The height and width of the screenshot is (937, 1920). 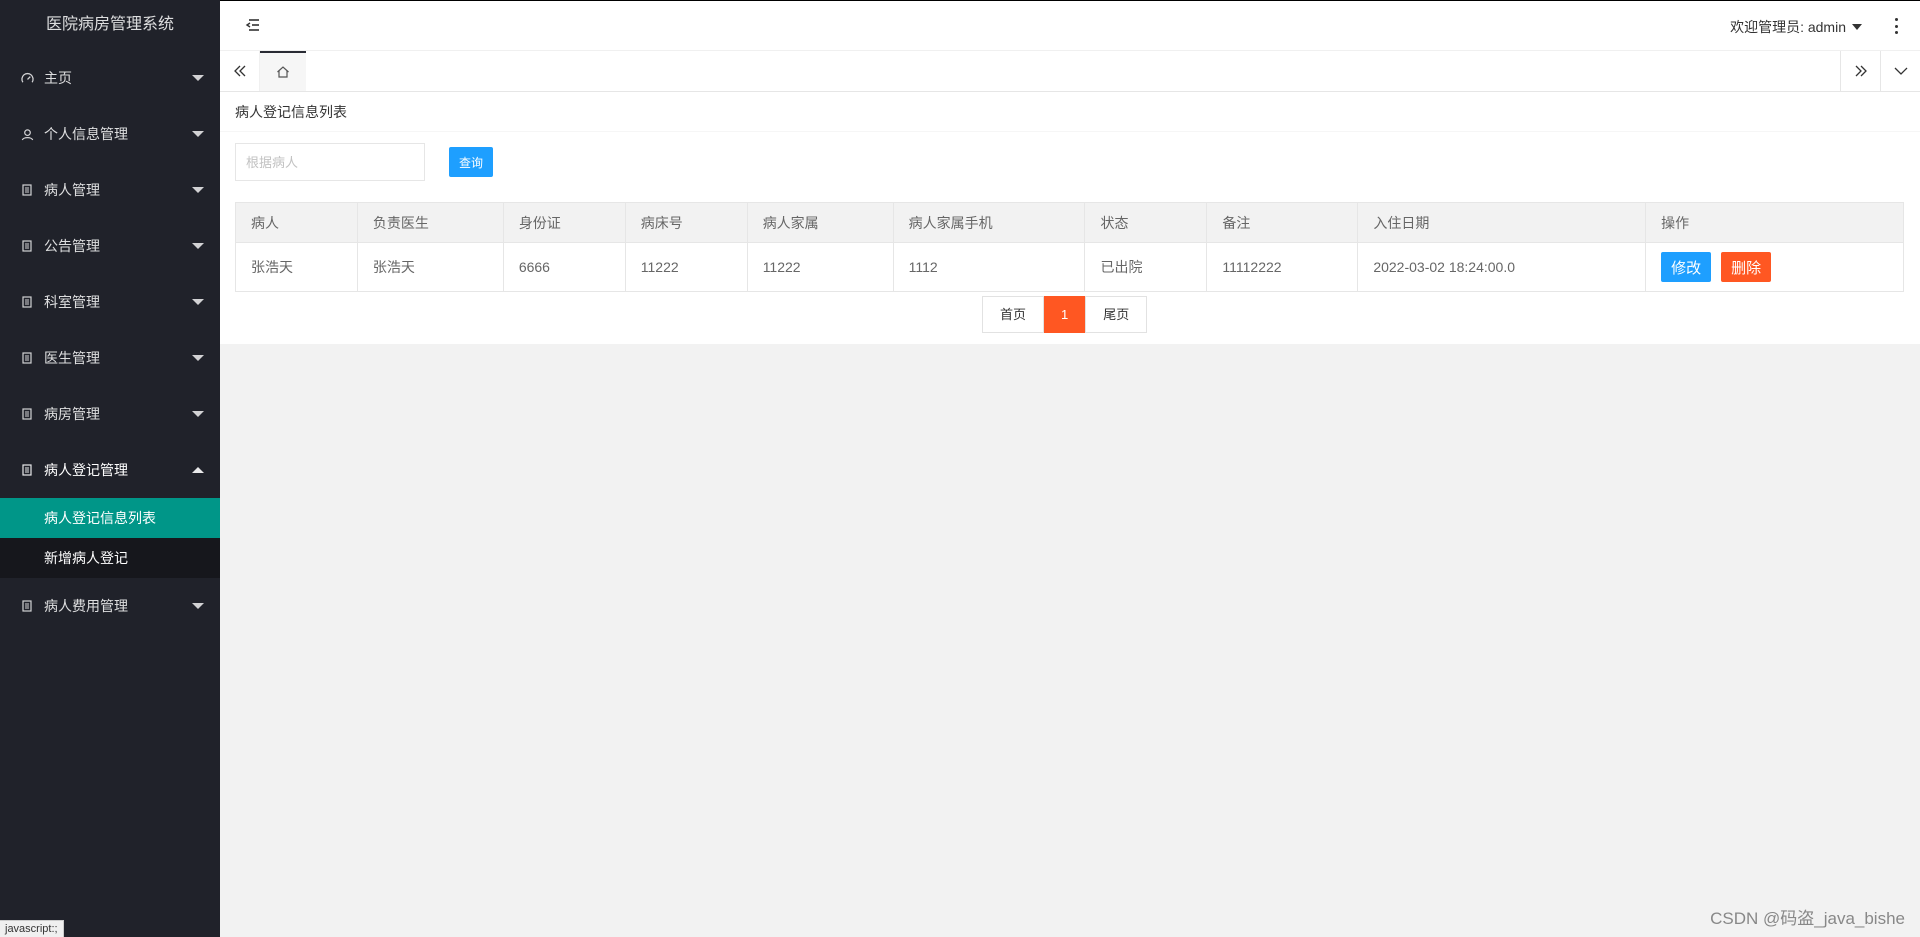 What do you see at coordinates (989, 222) in the screenshot?
I see `column-header: 病人家属手机` at bounding box center [989, 222].